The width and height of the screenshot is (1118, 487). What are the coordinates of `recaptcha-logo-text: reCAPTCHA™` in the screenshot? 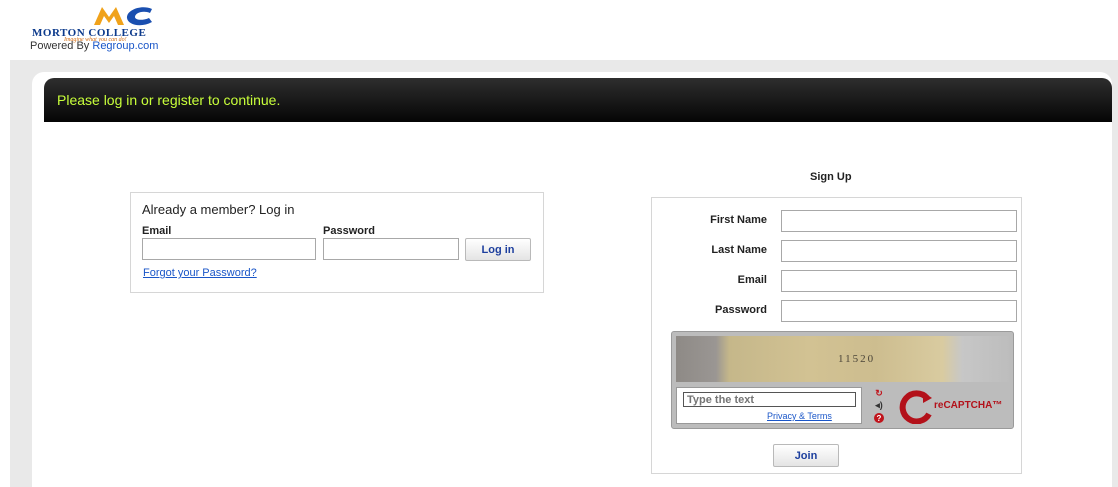 It's located at (968, 405).